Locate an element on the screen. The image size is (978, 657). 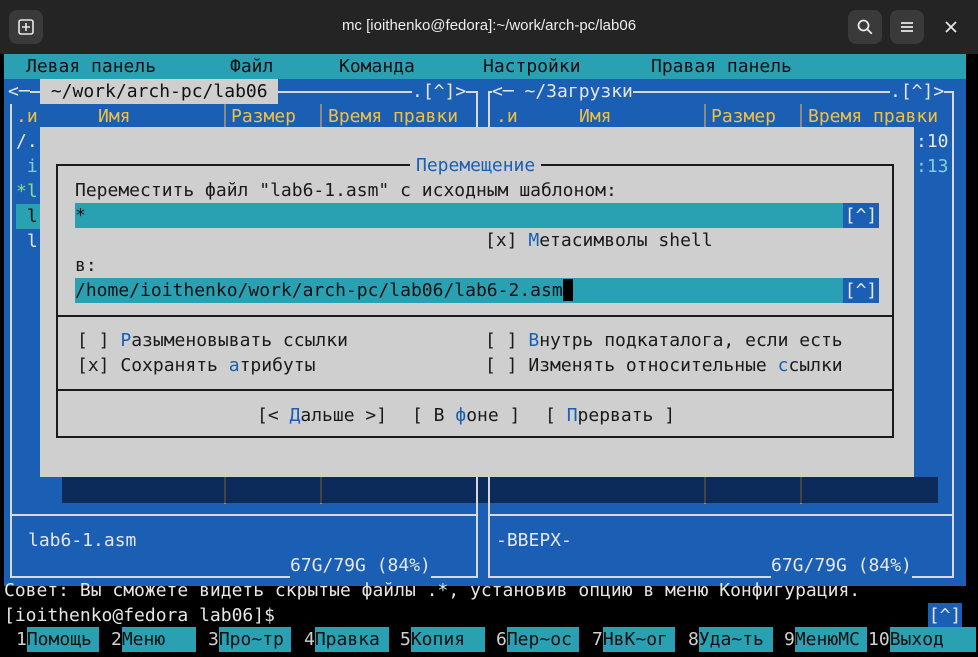
shell-patterns-checkbox: [x] Метасимволы shell is located at coordinates (599, 240).